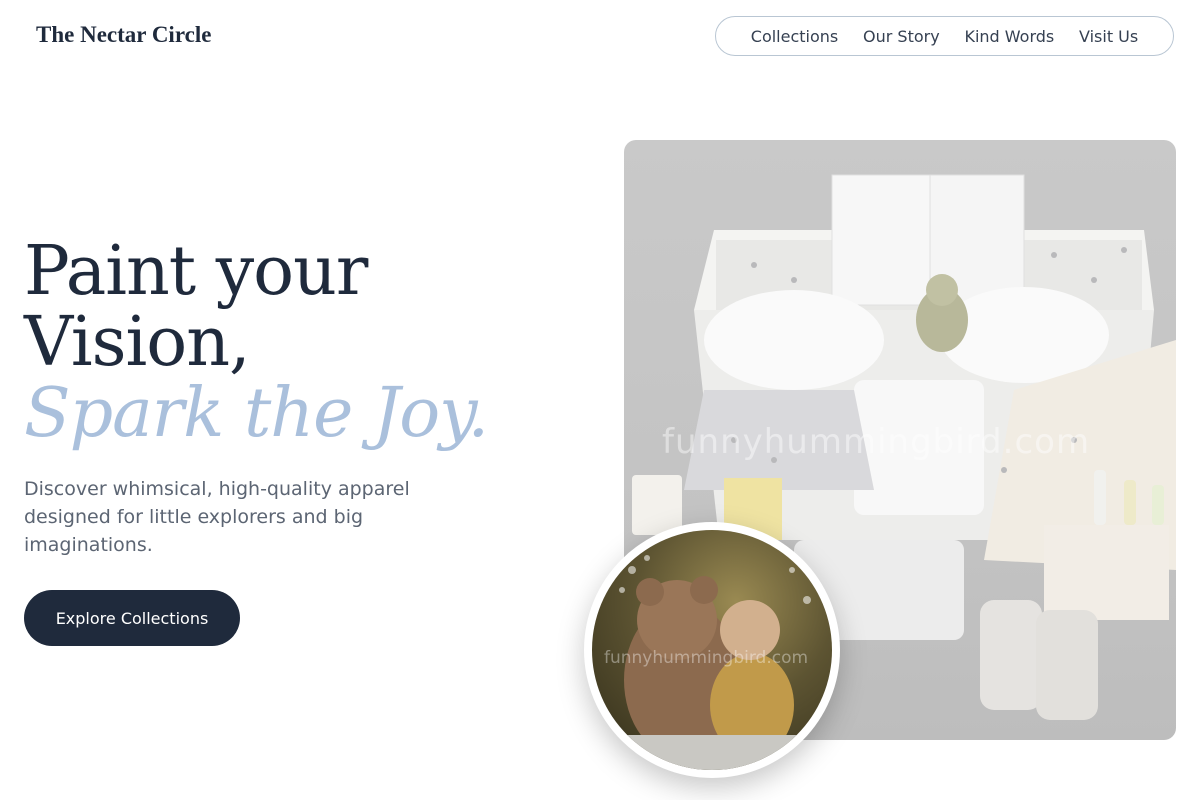 Image resolution: width=1200 pixels, height=800 pixels. I want to click on hero-title-line-2: Vision,, so click(137, 342).